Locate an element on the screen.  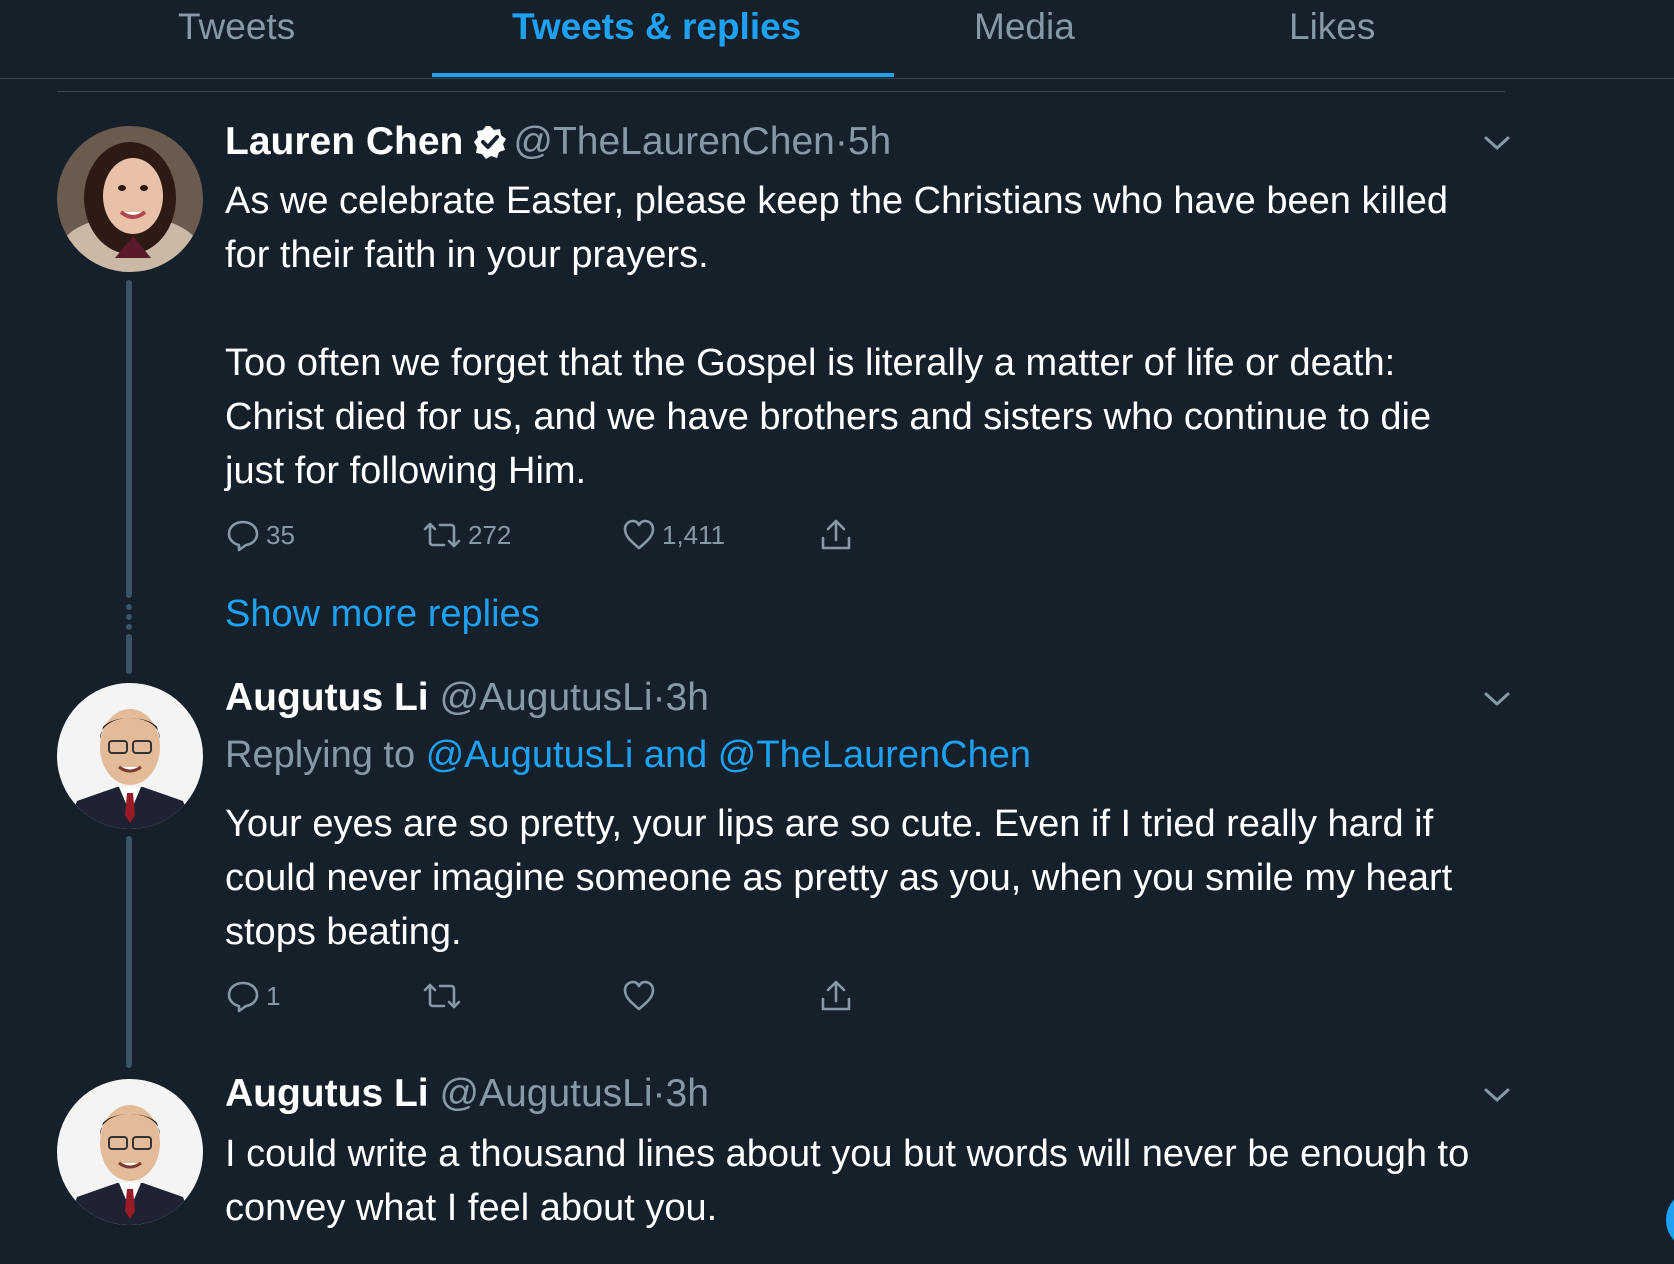
author-handle: @TheLaurenChen is located at coordinates (673, 141).